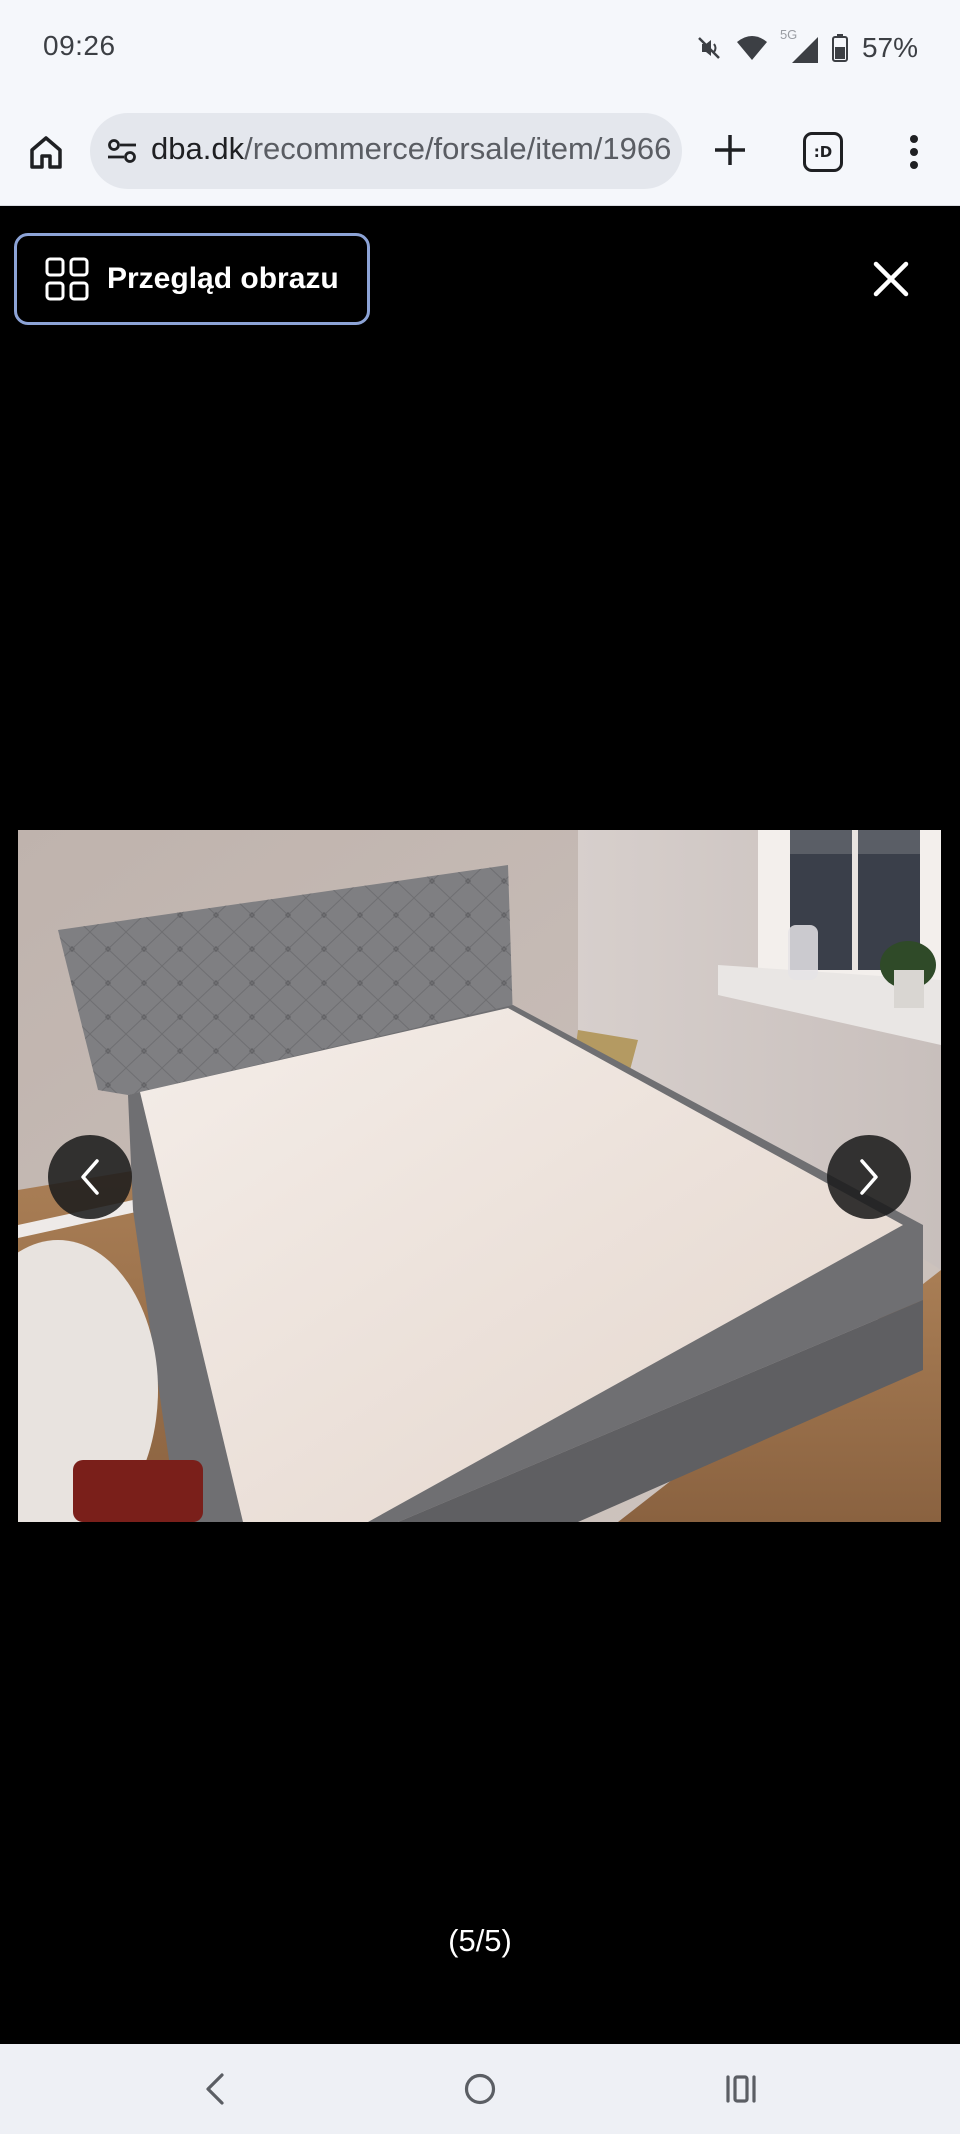 The image size is (960, 2134). I want to click on chevron-left-icon, so click(90, 1177).